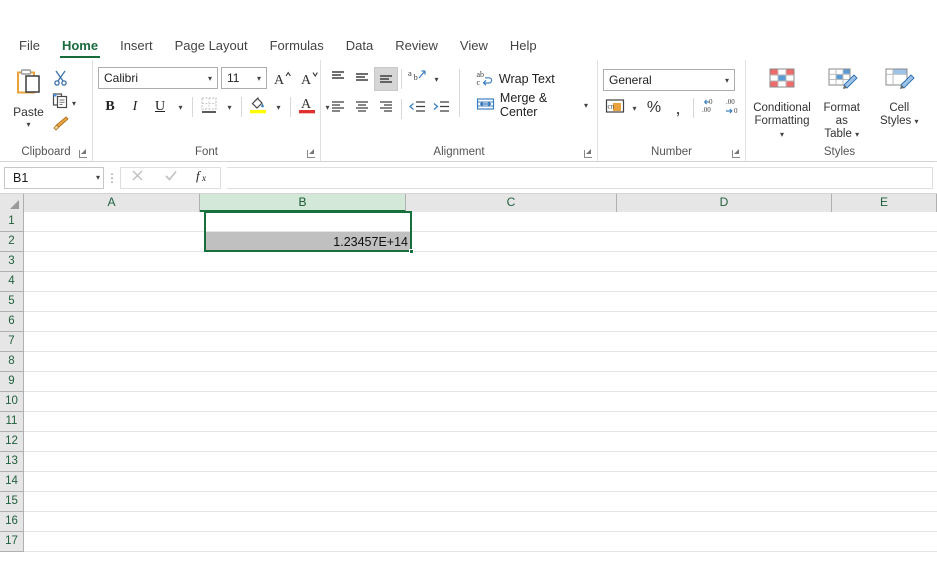 The image size is (937, 565). Describe the element at coordinates (709, 108) in the screenshot. I see `increase-decimal-button: 0 .00` at that location.